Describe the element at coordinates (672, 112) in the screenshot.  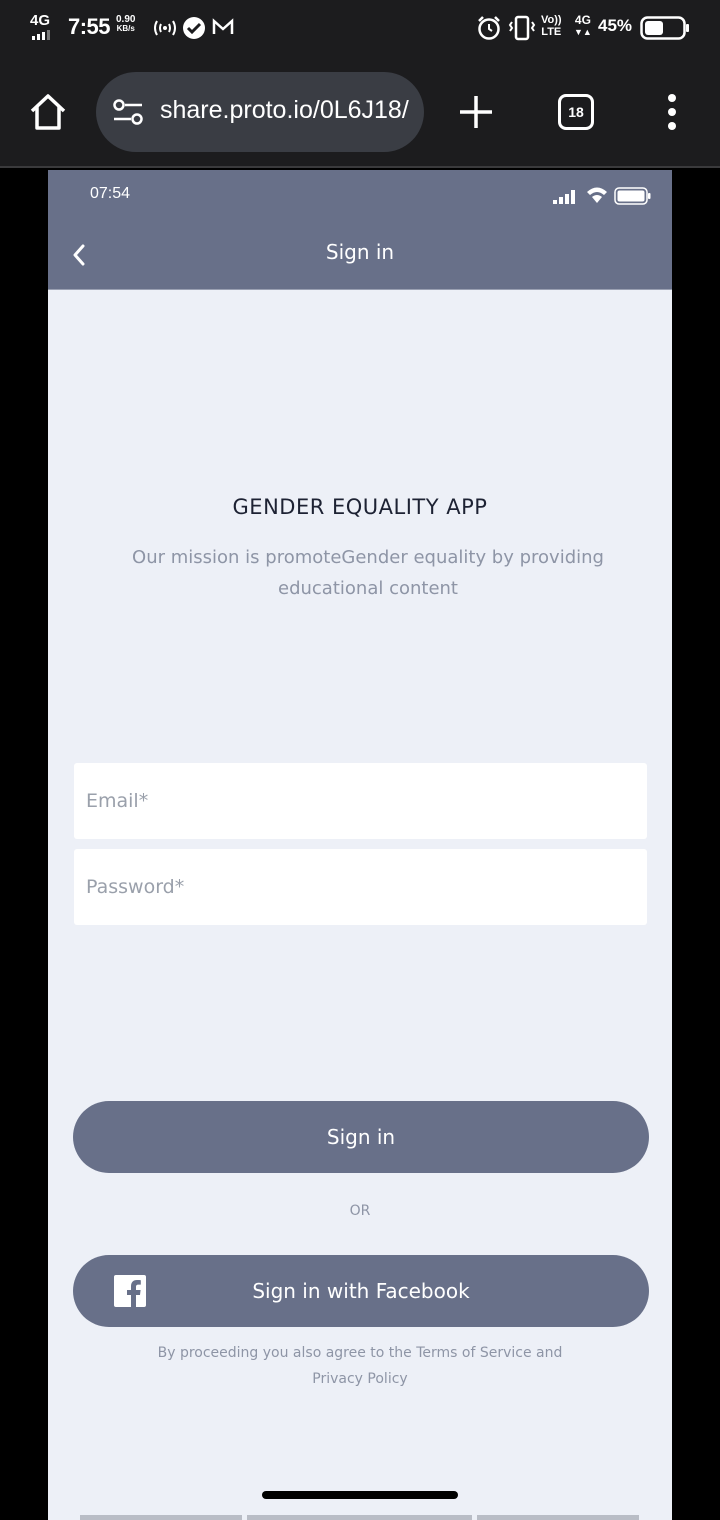
I see `more-menu-icon` at that location.